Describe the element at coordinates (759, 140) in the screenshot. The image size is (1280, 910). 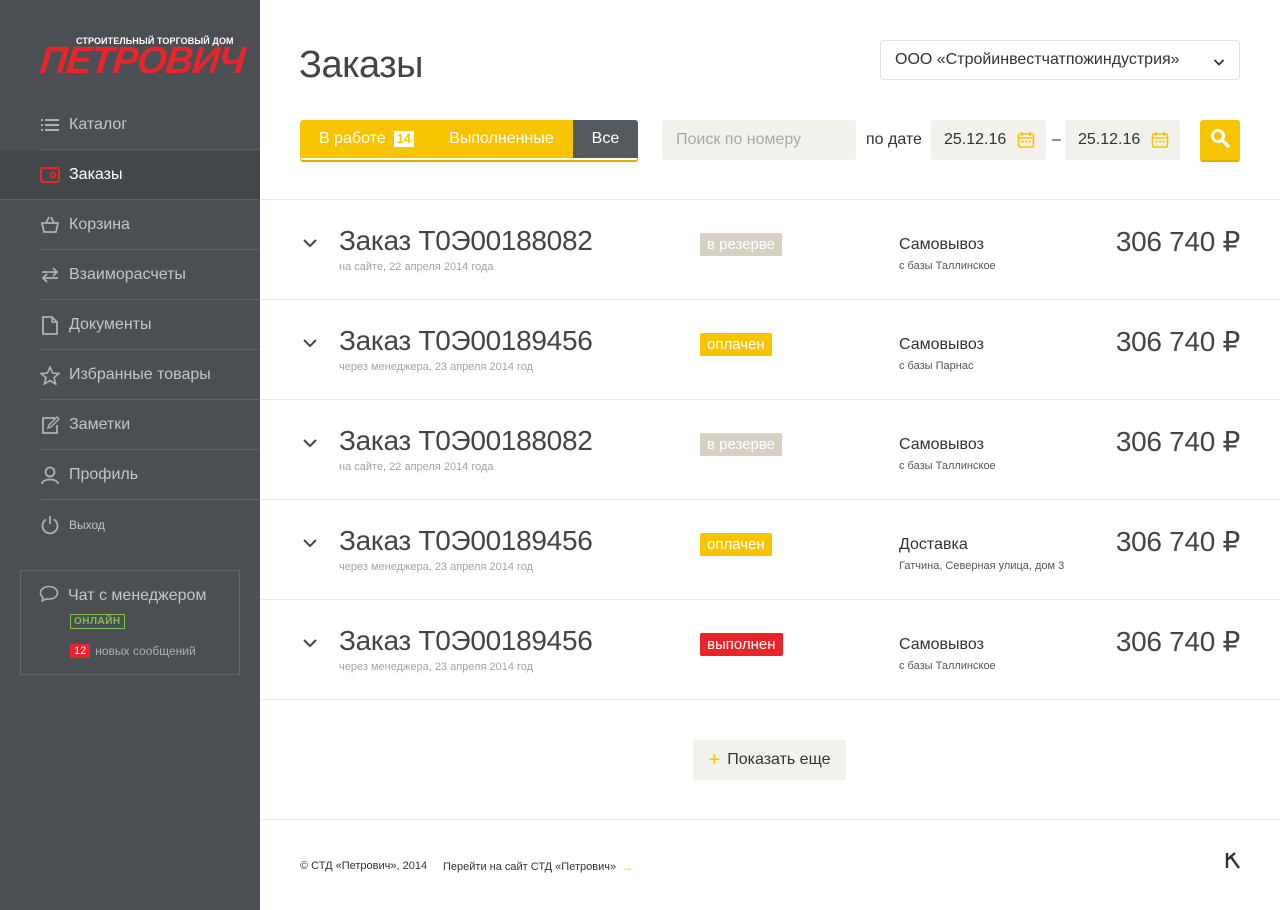
I see `order-number-search-input` at that location.